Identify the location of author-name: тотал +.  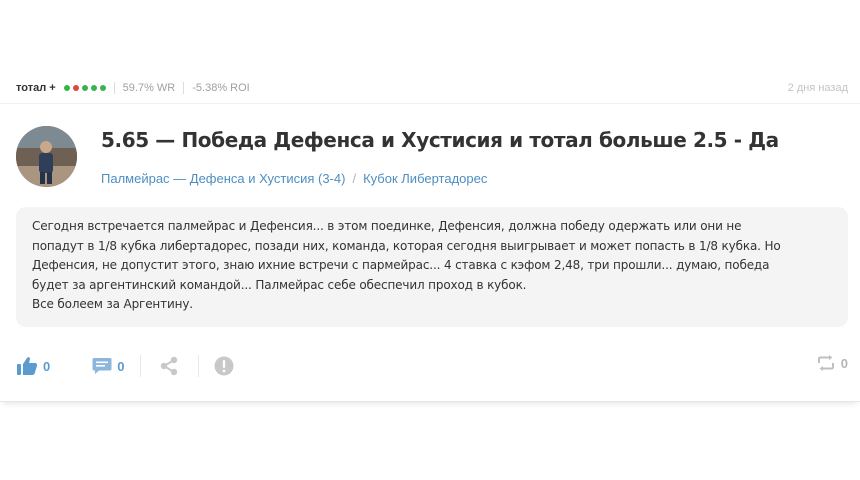
(36, 88).